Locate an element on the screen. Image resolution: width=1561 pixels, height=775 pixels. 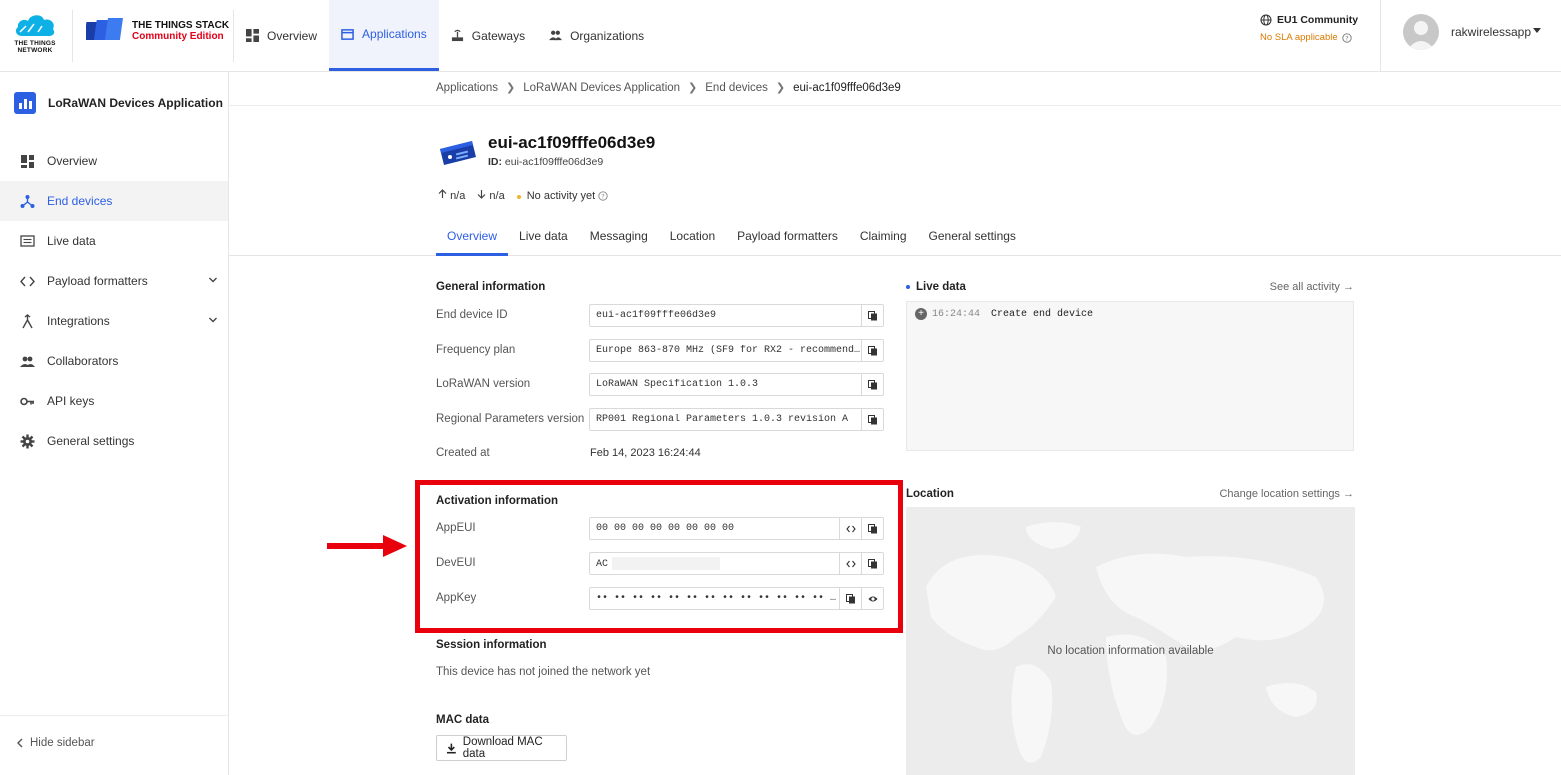
device-status: n/a n/a No activity yet ? is located at coordinates (523, 195).